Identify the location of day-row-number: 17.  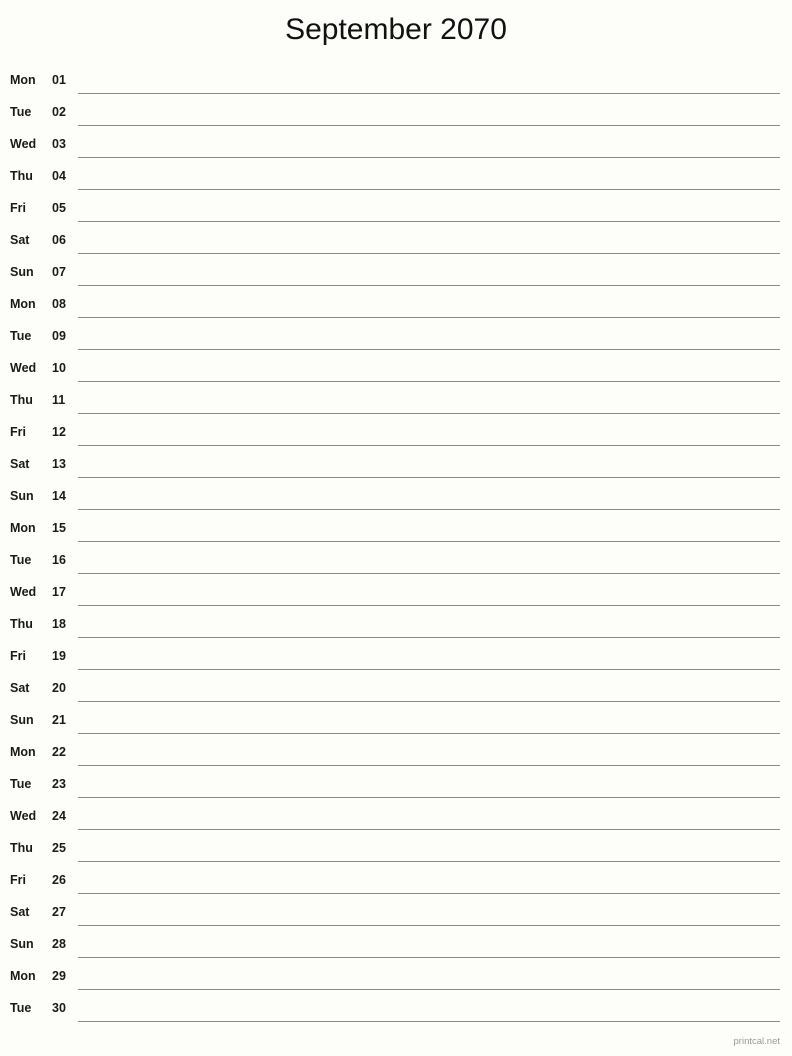
(59, 591).